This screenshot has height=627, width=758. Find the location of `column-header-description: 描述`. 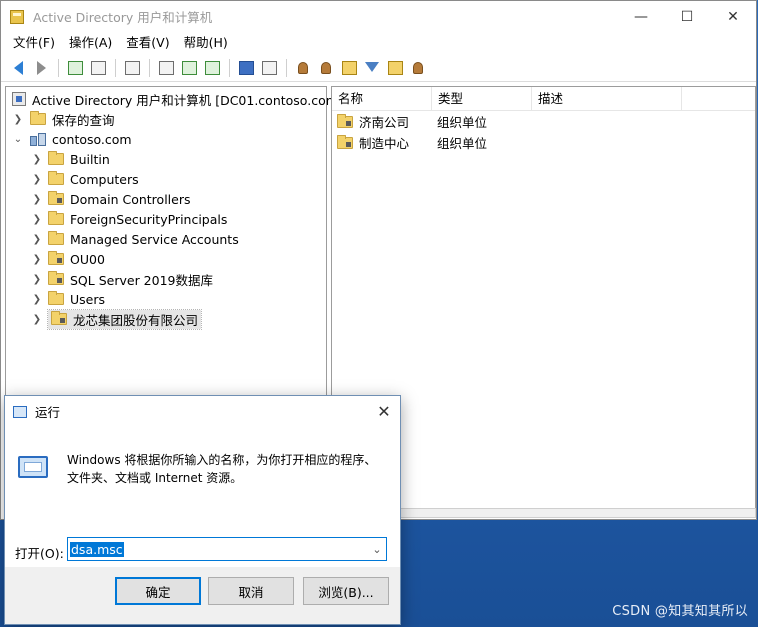

column-header-description: 描述 is located at coordinates (607, 98).